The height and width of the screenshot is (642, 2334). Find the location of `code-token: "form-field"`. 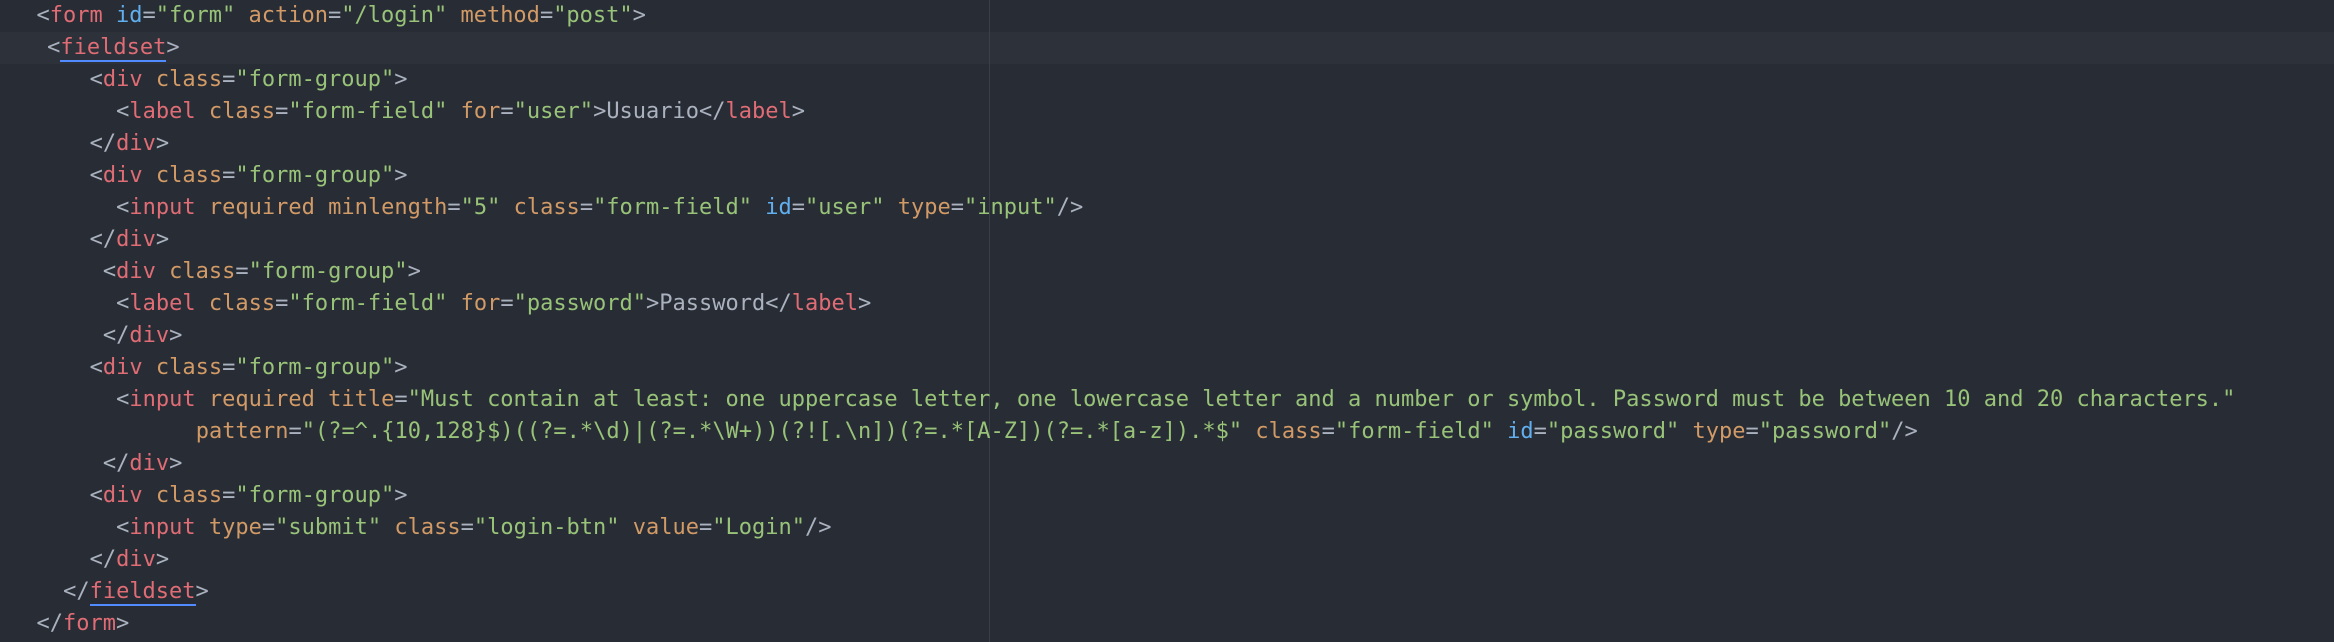

code-token: "form-field" is located at coordinates (368, 303).